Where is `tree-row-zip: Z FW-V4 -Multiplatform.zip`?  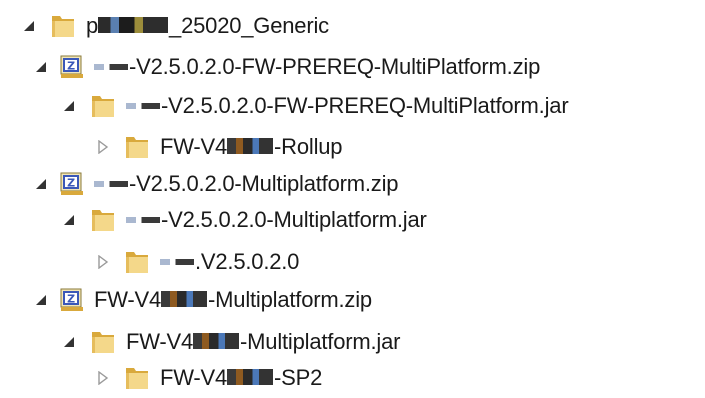 tree-row-zip: Z FW-V4 -Multiplatform.zip is located at coordinates (352, 300).